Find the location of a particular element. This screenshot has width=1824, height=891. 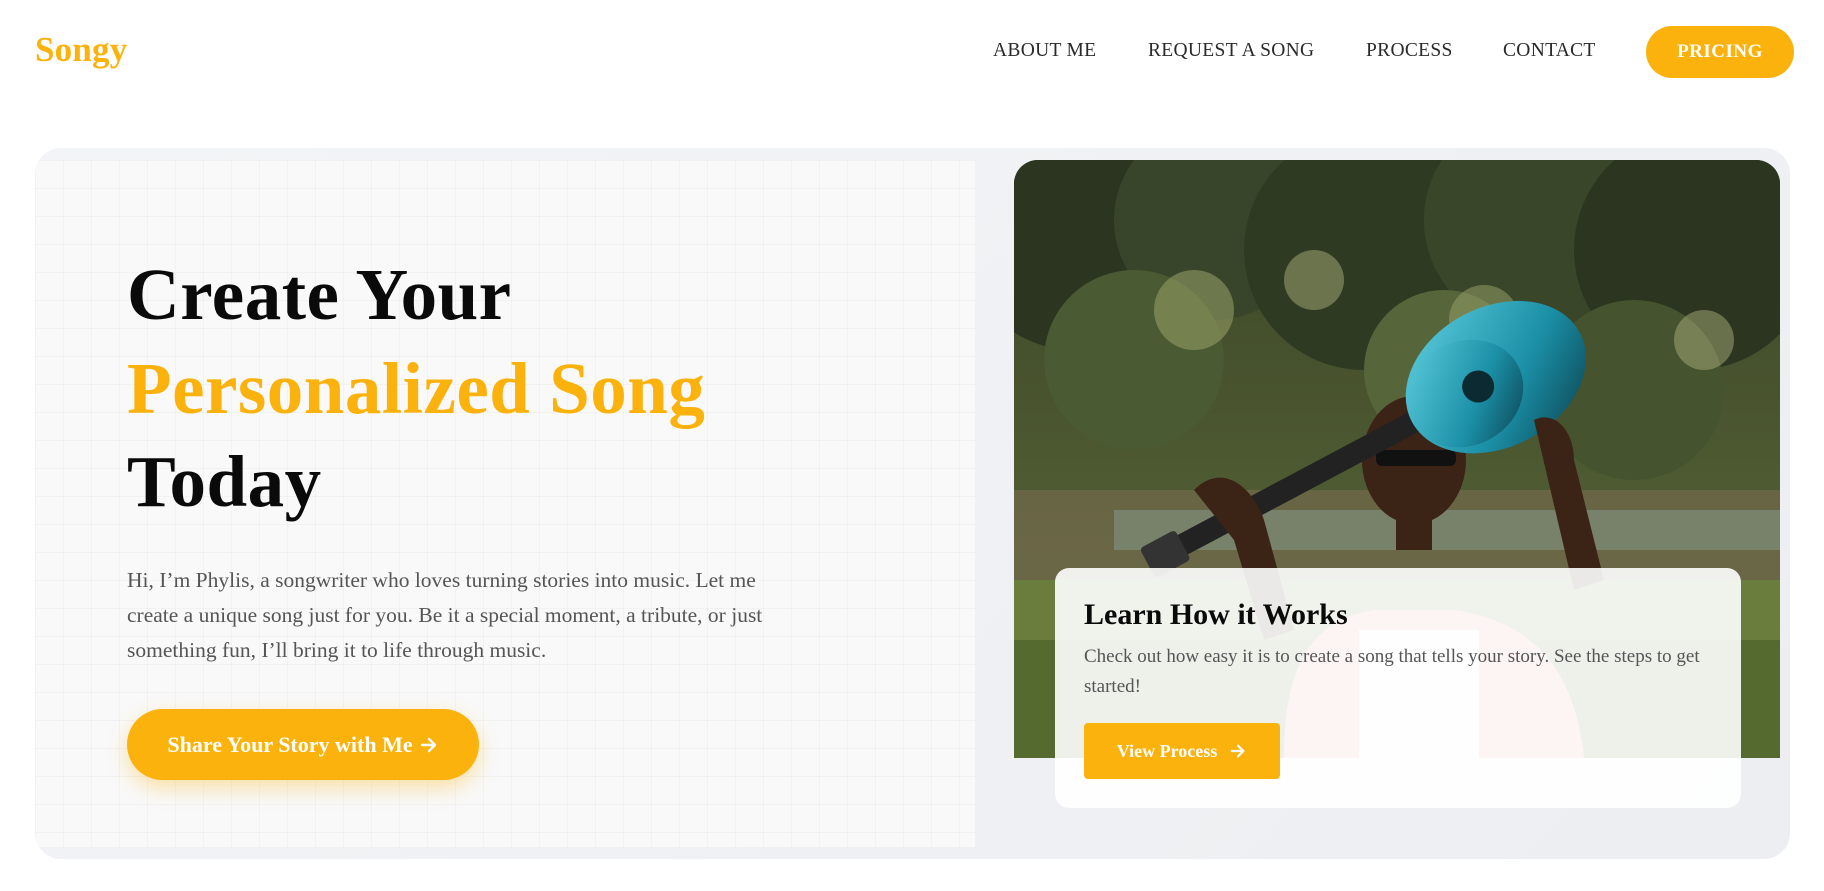

nav-contact: CONTACT is located at coordinates (1549, 51).